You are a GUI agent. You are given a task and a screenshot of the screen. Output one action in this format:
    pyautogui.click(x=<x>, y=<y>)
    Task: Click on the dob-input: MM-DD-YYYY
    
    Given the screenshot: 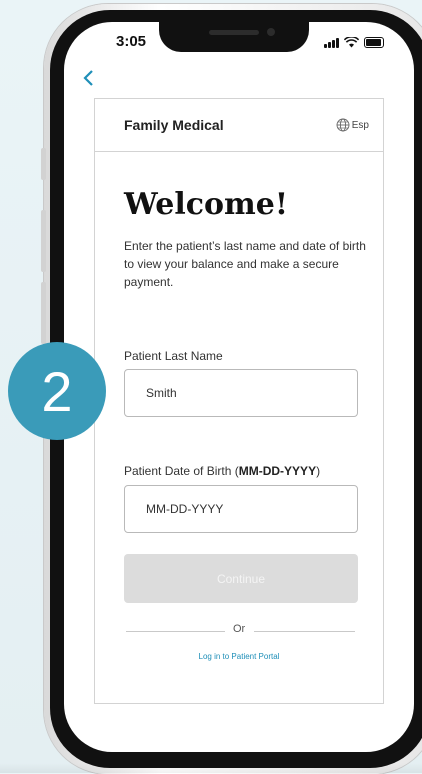 What is the action you would take?
    pyautogui.click(x=241, y=509)
    